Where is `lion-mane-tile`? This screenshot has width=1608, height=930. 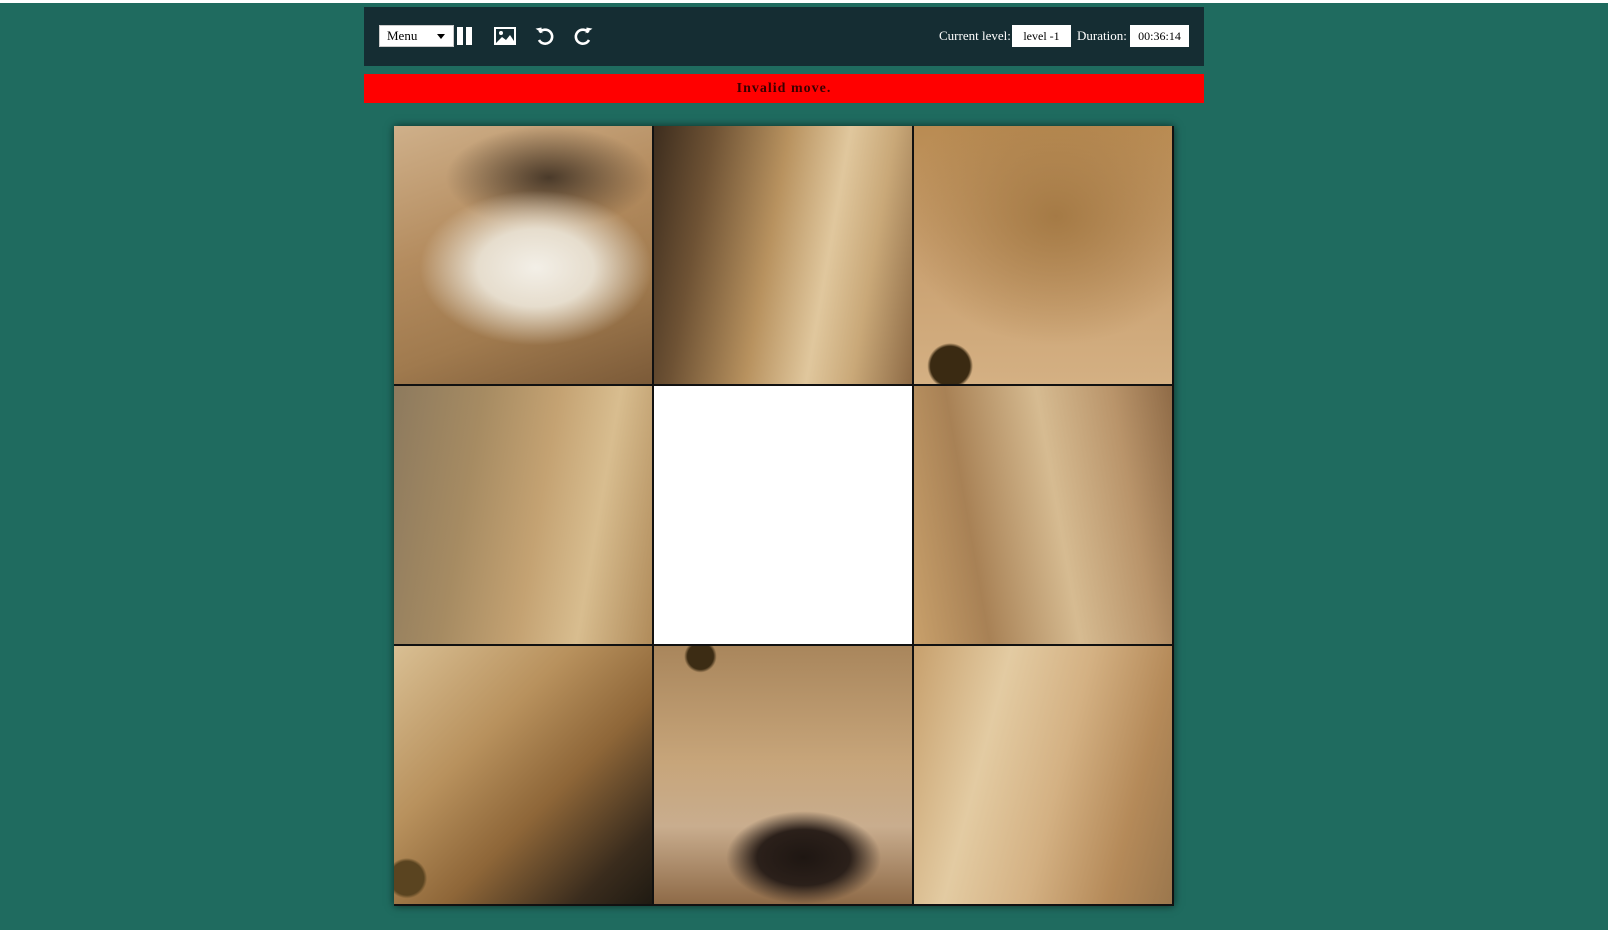 lion-mane-tile is located at coordinates (783, 255).